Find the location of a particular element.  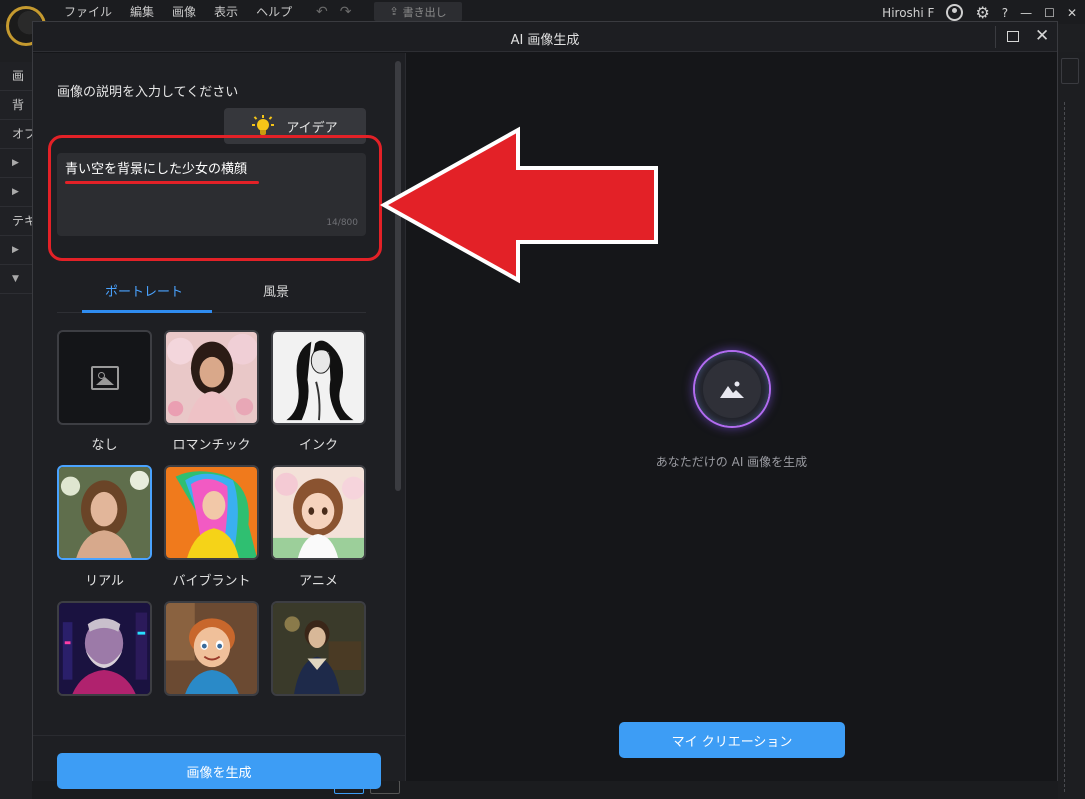

idea-button-label: アイデア is located at coordinates (312, 128).